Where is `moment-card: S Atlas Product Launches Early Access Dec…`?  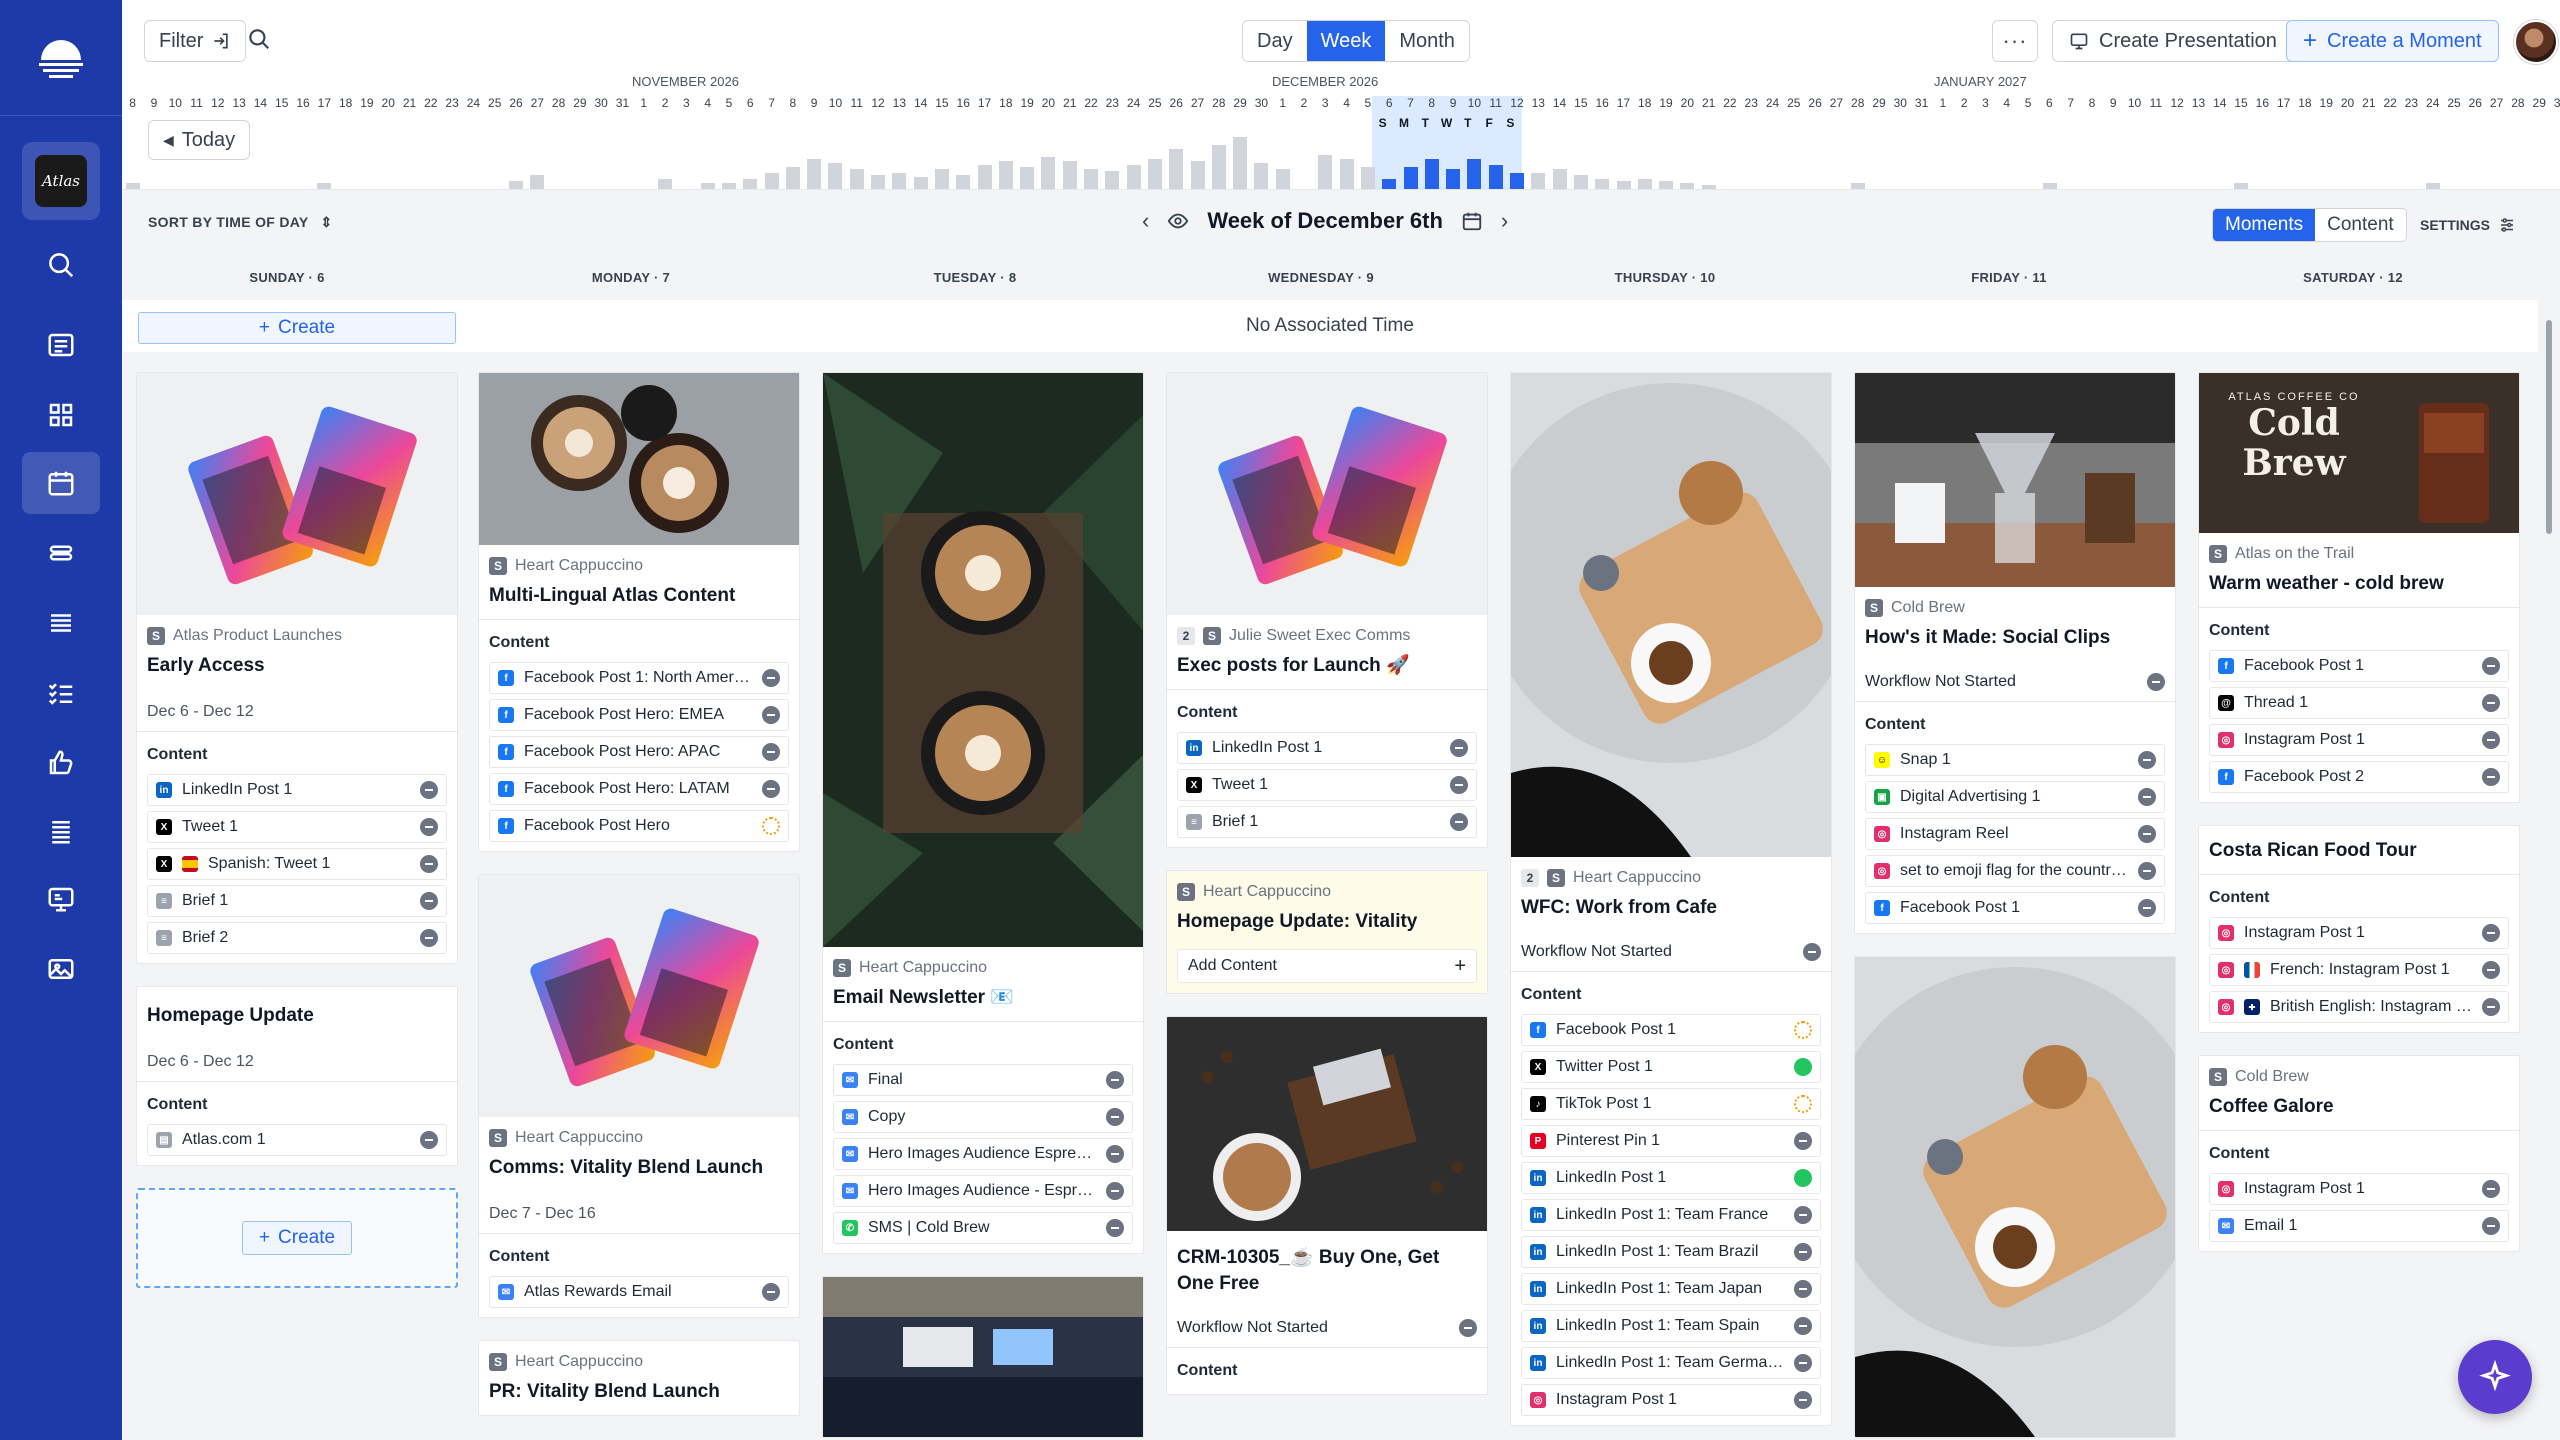
moment-card: S Atlas Product Launches Early Access Dec… is located at coordinates (297, 668).